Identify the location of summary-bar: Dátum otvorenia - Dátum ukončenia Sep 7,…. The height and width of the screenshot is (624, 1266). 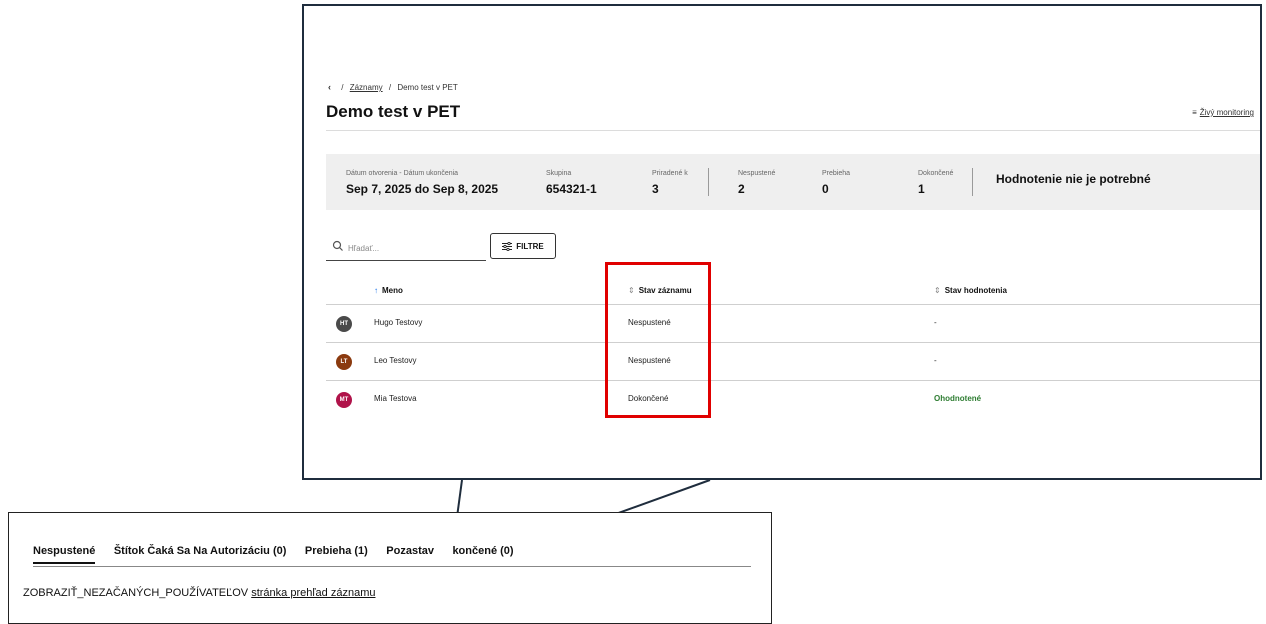
(793, 182).